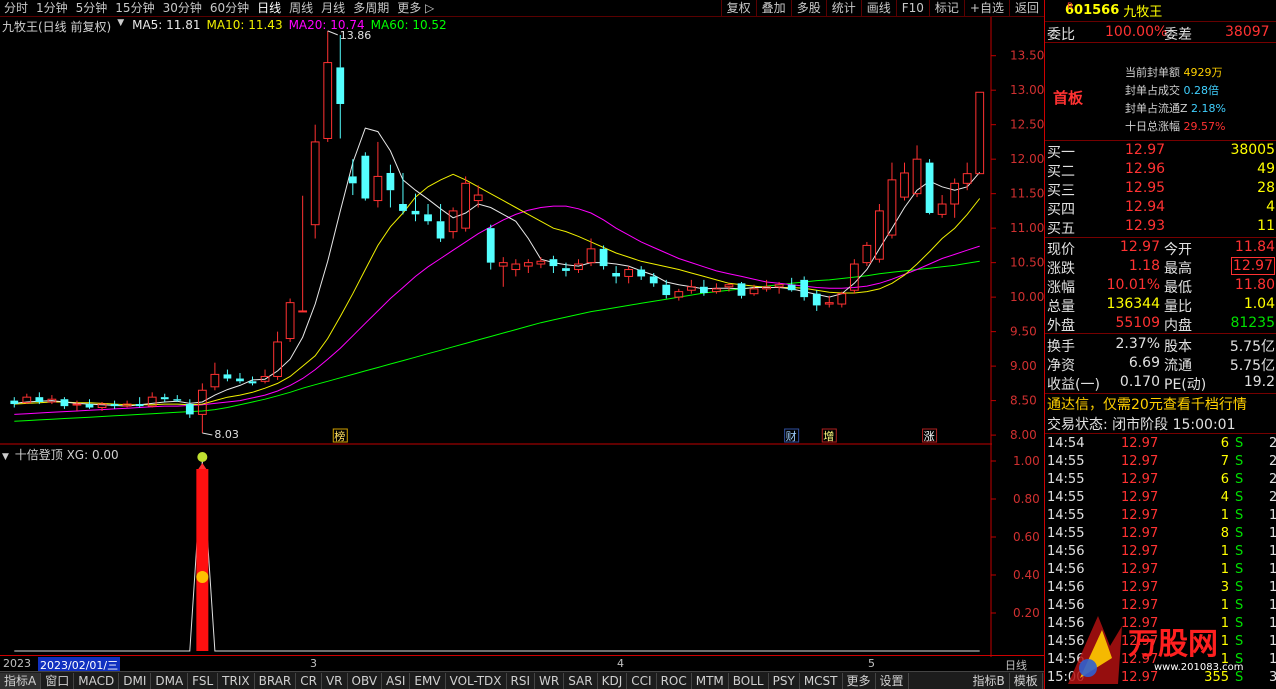 The image size is (1276, 689). What do you see at coordinates (946, 8) in the screenshot?
I see `tool-button-6: 标记` at bounding box center [946, 8].